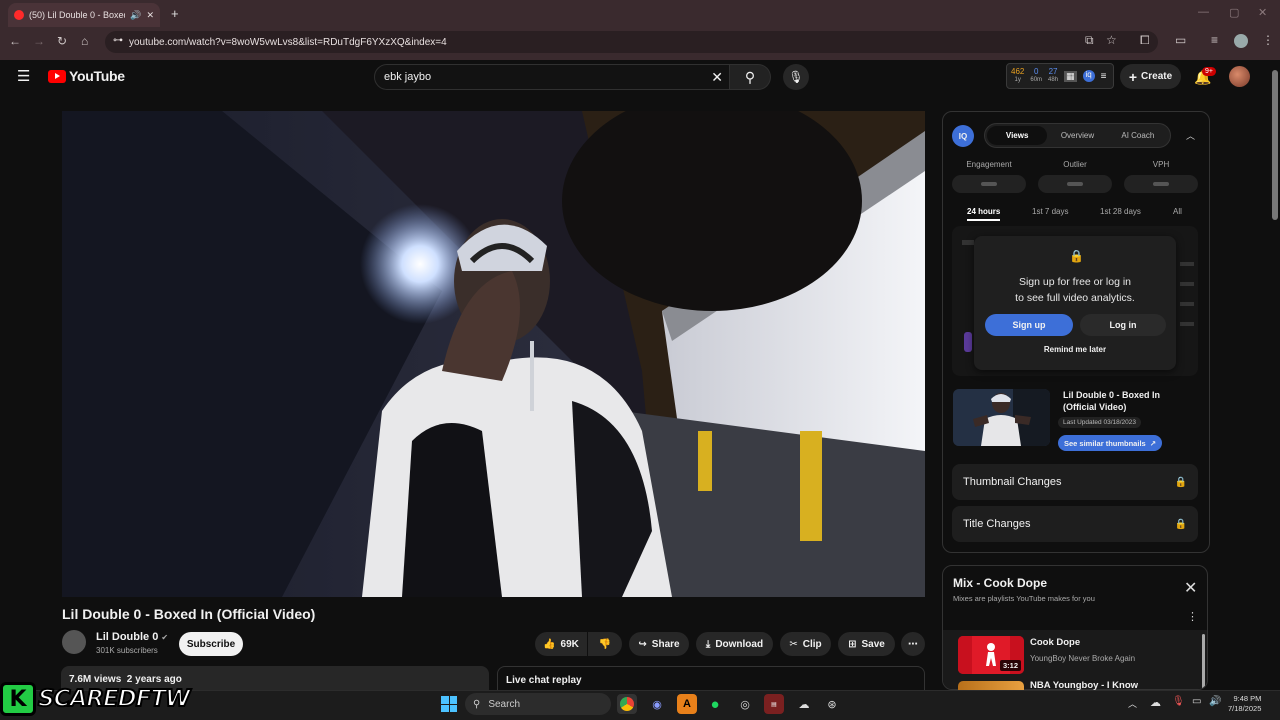 The image size is (1280, 720). I want to click on spotify-icon: ●, so click(715, 704).